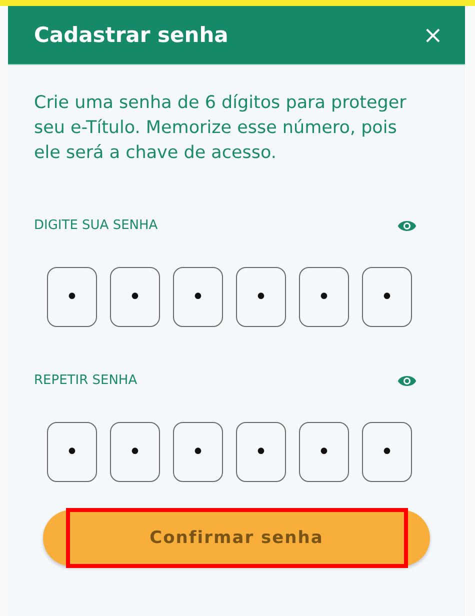 This screenshot has width=475, height=616. What do you see at coordinates (221, 128) in the screenshot?
I see `instruction-text: Crie uma senha de 6 dígitos para proteger seu e-Título. Memorize esse número, pois ele será a chave de acesso.` at bounding box center [221, 128].